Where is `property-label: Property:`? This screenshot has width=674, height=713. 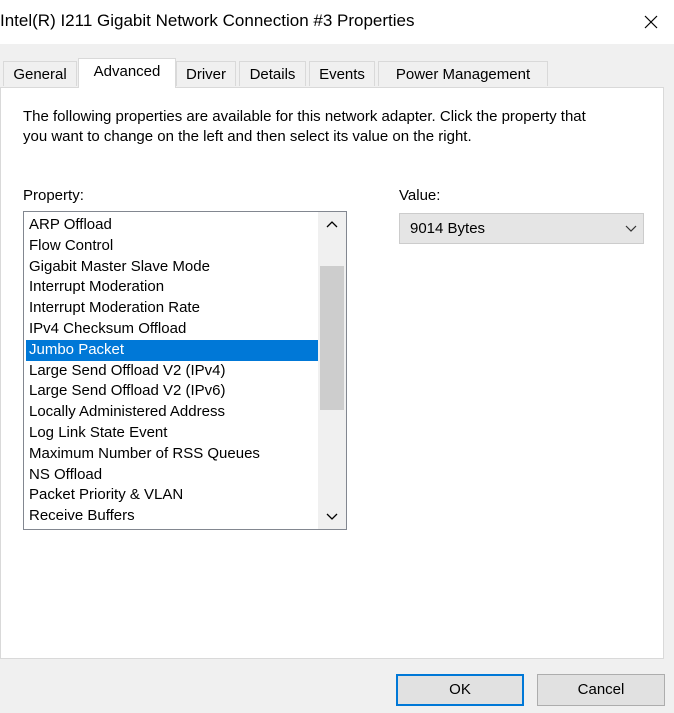
property-label: Property: is located at coordinates (53, 195).